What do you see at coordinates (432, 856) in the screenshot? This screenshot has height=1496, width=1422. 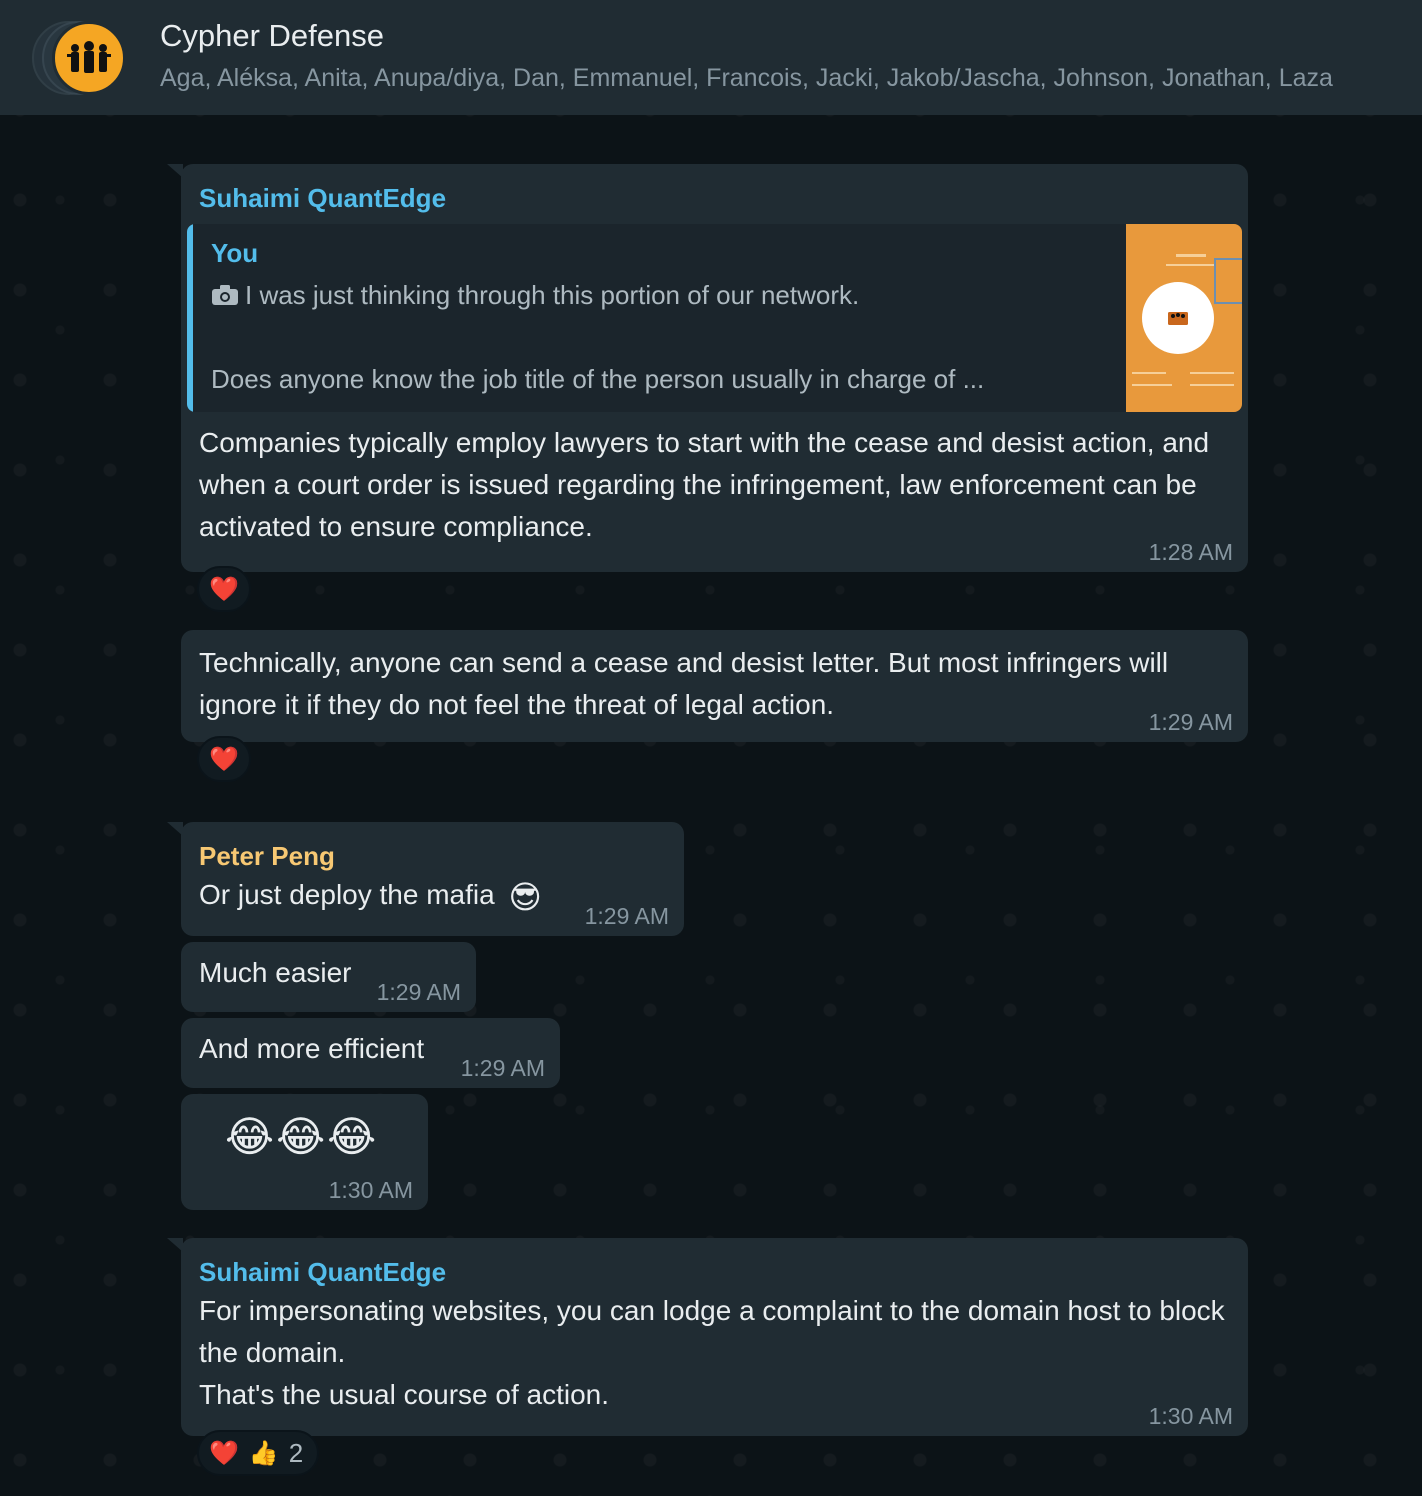 I see `sender-name: Peter Peng` at bounding box center [432, 856].